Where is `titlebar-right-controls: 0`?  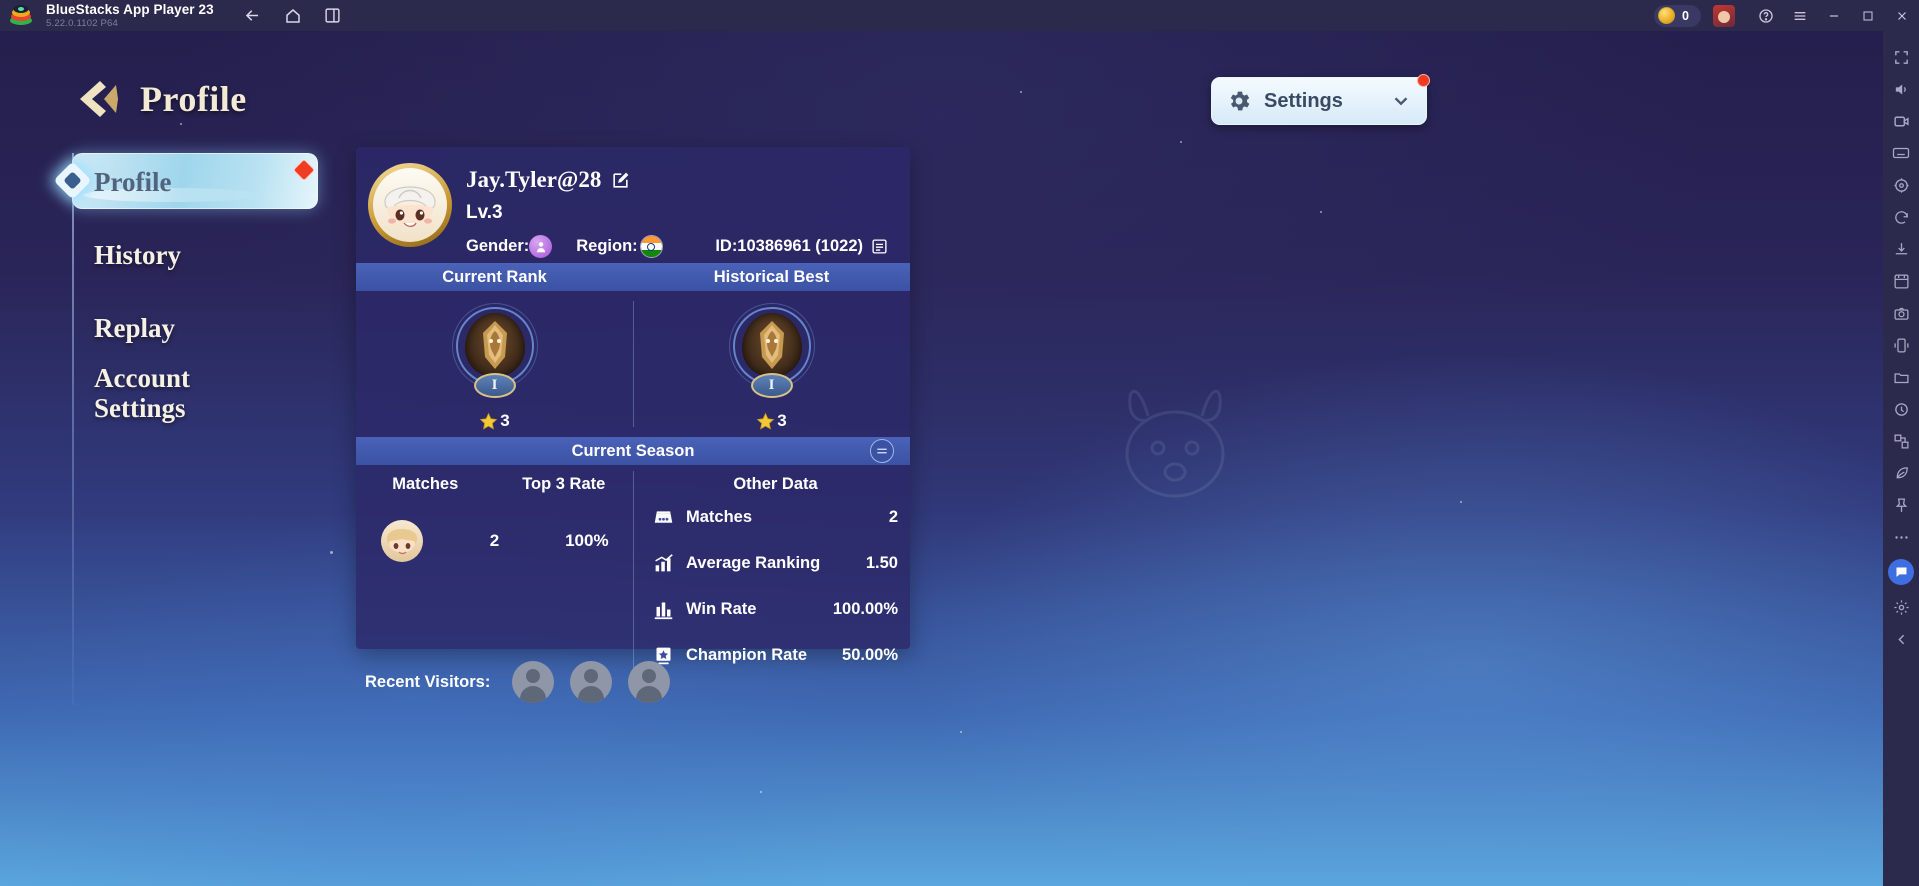
titlebar-right-controls: 0 is located at coordinates (1786, 15).